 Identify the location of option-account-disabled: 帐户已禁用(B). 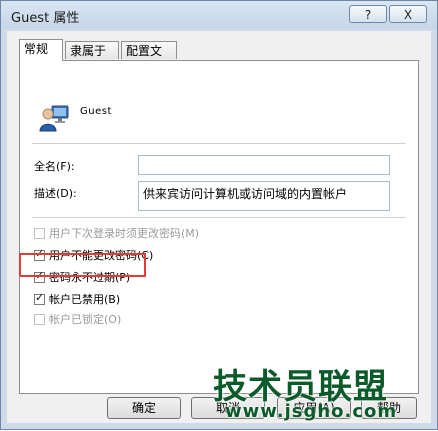
(77, 299).